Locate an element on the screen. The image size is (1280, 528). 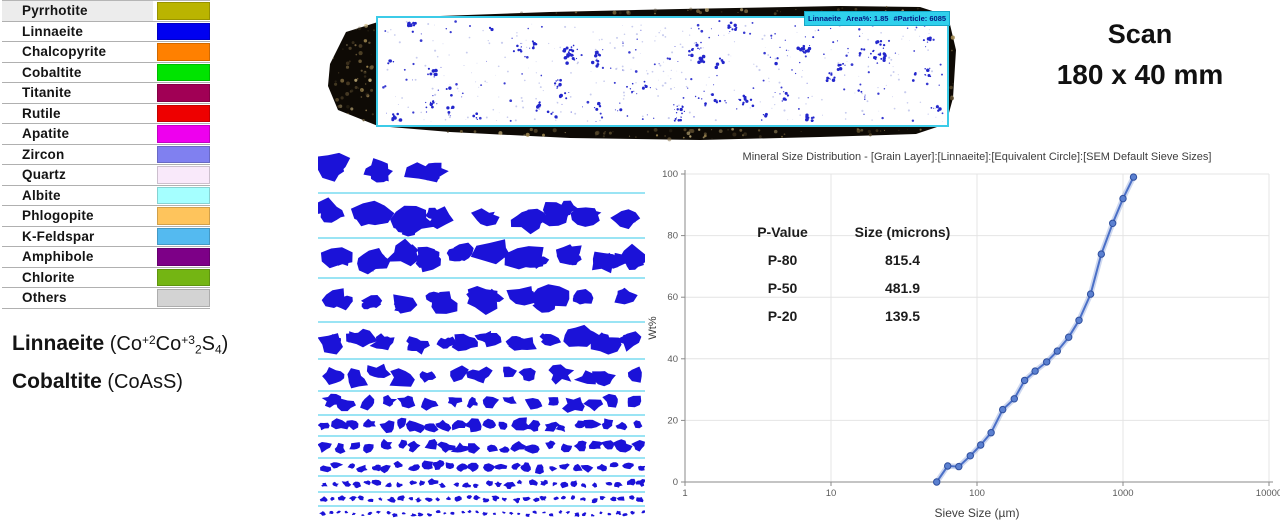
legend-row-linnaeite: Linnaeite is located at coordinates (106, 31).